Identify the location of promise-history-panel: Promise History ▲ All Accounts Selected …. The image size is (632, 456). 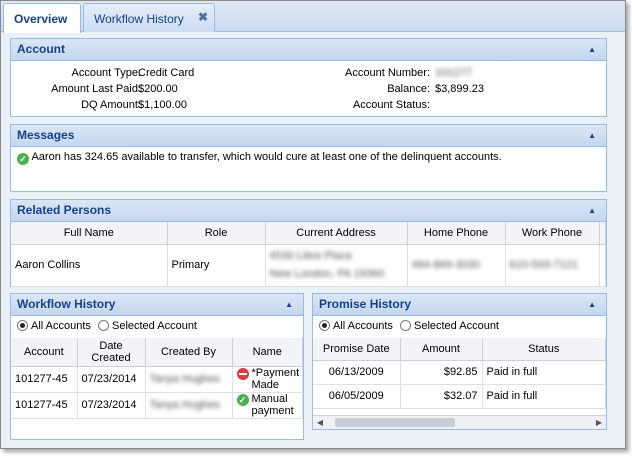
(459, 361).